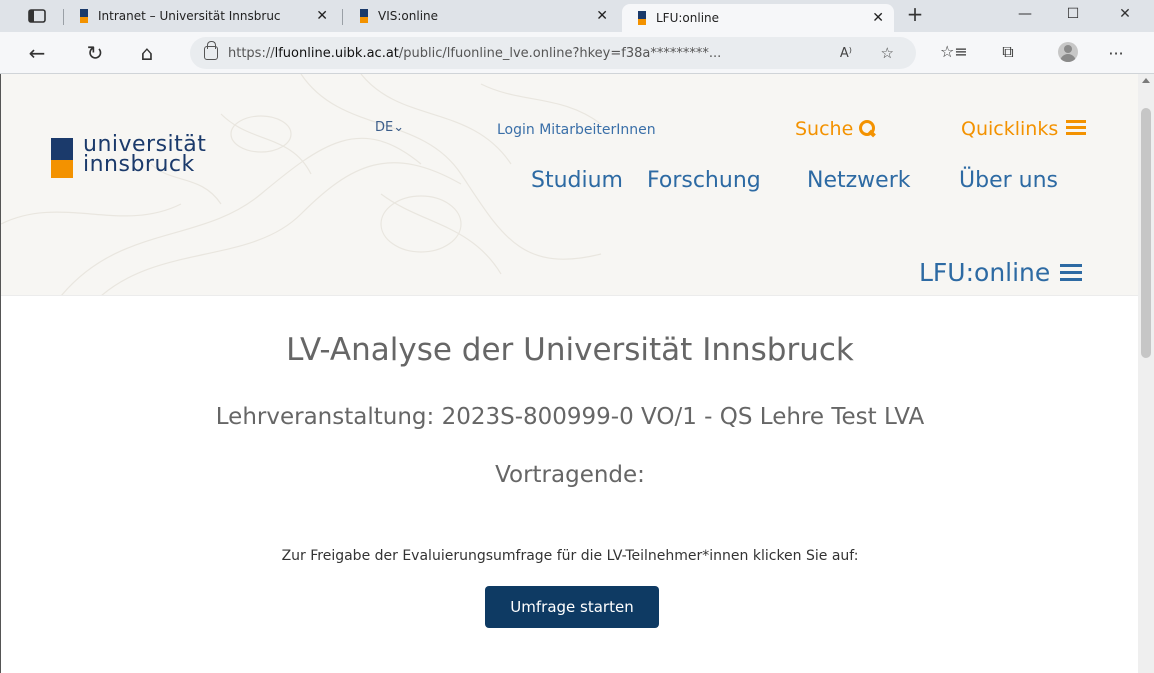 The image size is (1154, 673). What do you see at coordinates (489, 16) in the screenshot?
I see `tab-visonline: VIS:online ✕` at bounding box center [489, 16].